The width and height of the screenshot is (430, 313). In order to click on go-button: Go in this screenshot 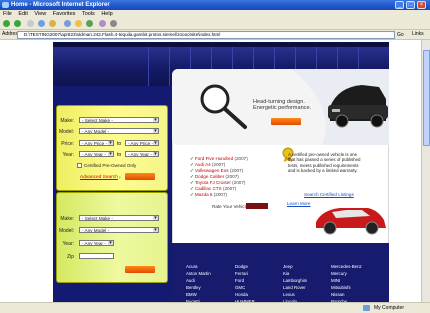, I will do `click(400, 35)`.